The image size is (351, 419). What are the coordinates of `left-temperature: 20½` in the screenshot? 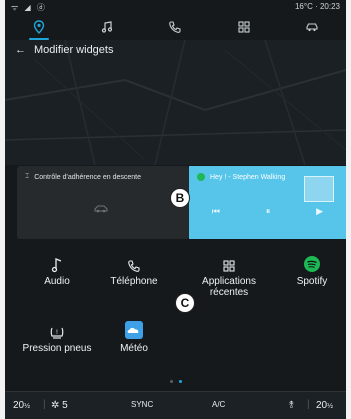 It's located at (21, 405).